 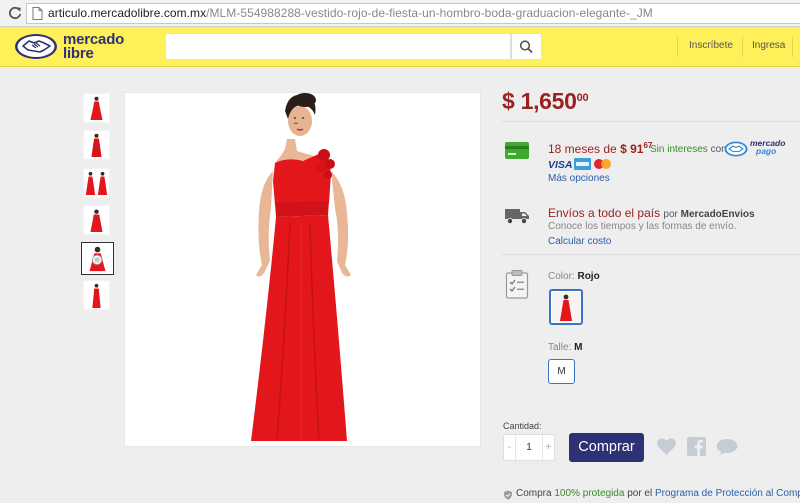 I want to click on shipping-by: por, so click(x=670, y=214).